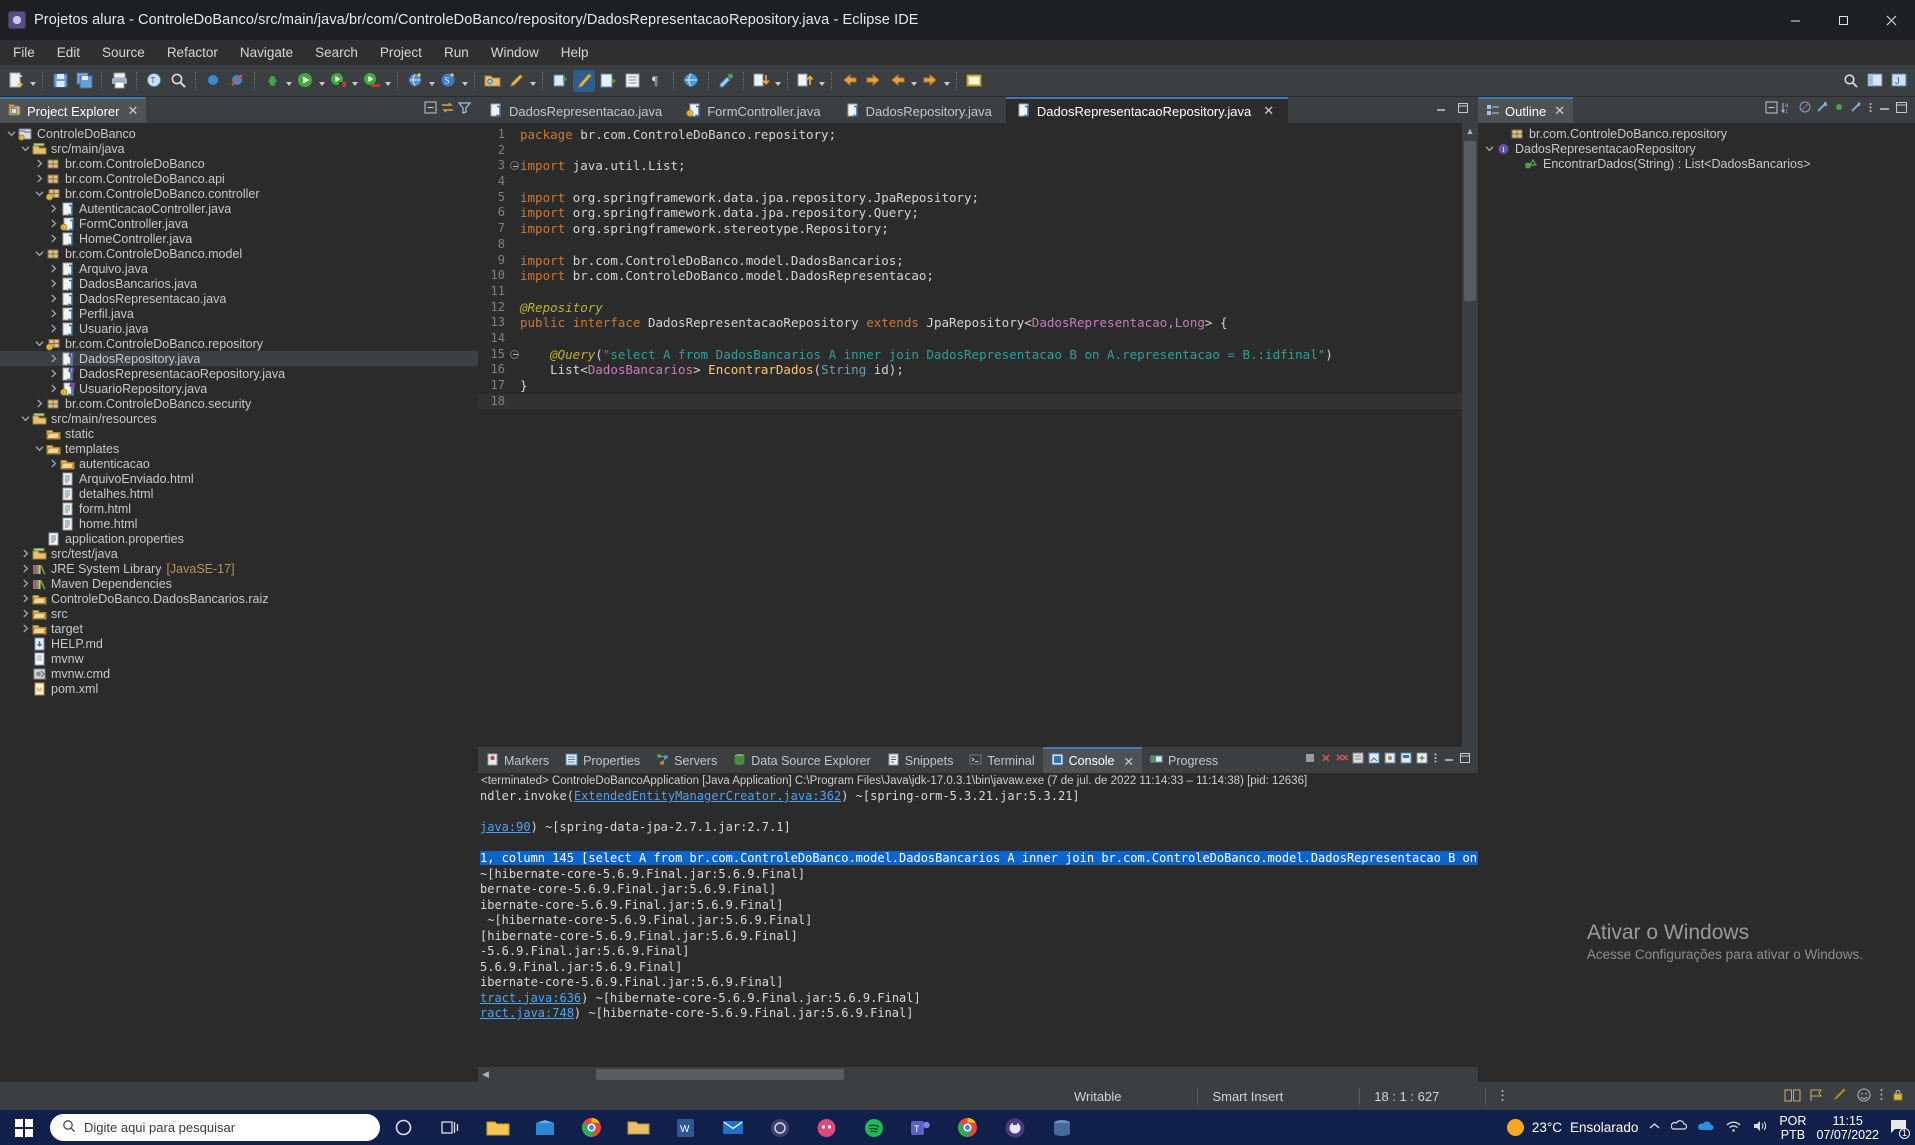 The height and width of the screenshot is (1145, 1915). I want to click on status-more-icon, so click(1502, 1096).